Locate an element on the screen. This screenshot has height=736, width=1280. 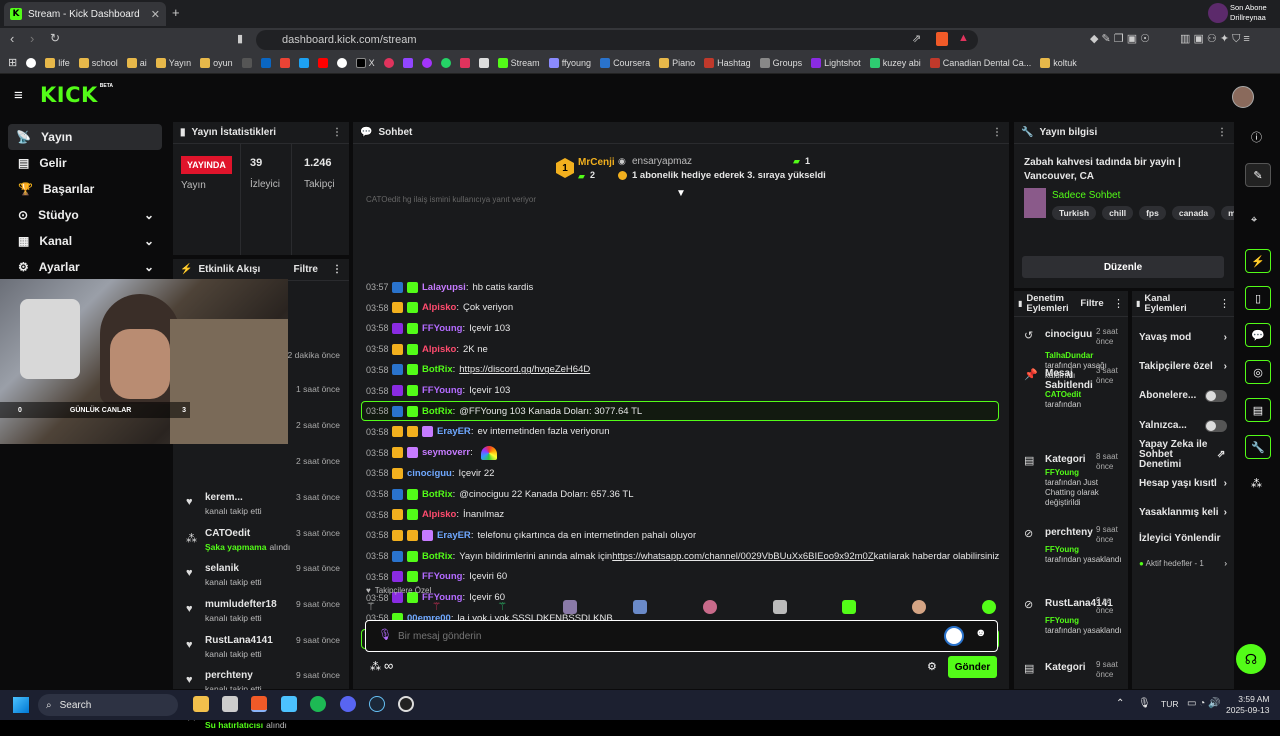
sidebar-item-studyo: ⊙ Stüdyo ⌄ is located at coordinates (89, 215).